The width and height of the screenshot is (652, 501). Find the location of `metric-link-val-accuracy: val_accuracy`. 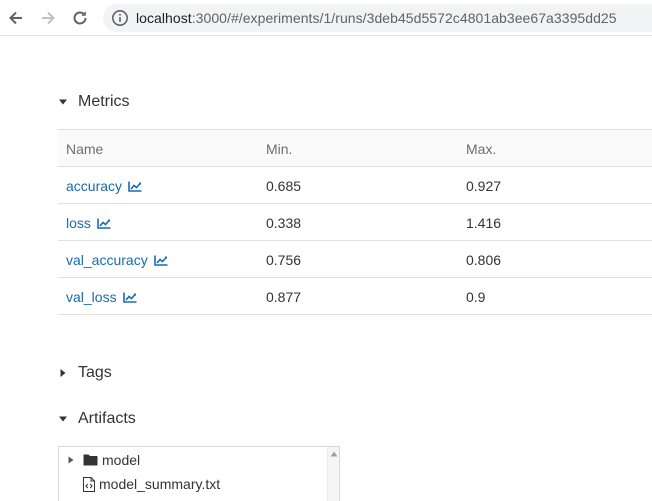

metric-link-val-accuracy: val_accuracy is located at coordinates (117, 260).